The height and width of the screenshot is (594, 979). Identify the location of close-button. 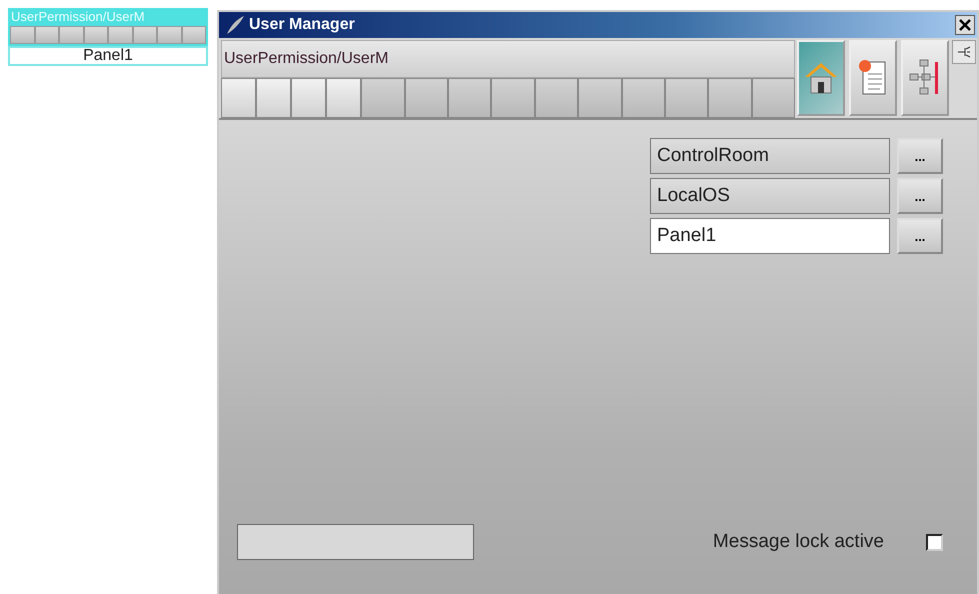
(965, 25).